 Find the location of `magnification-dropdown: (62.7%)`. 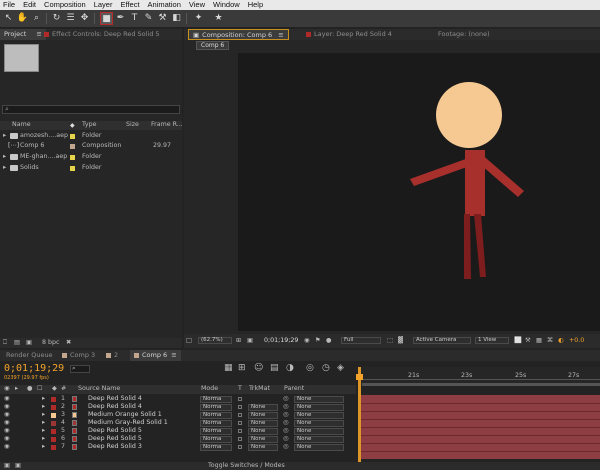

magnification-dropdown: (62.7%) is located at coordinates (215, 340).